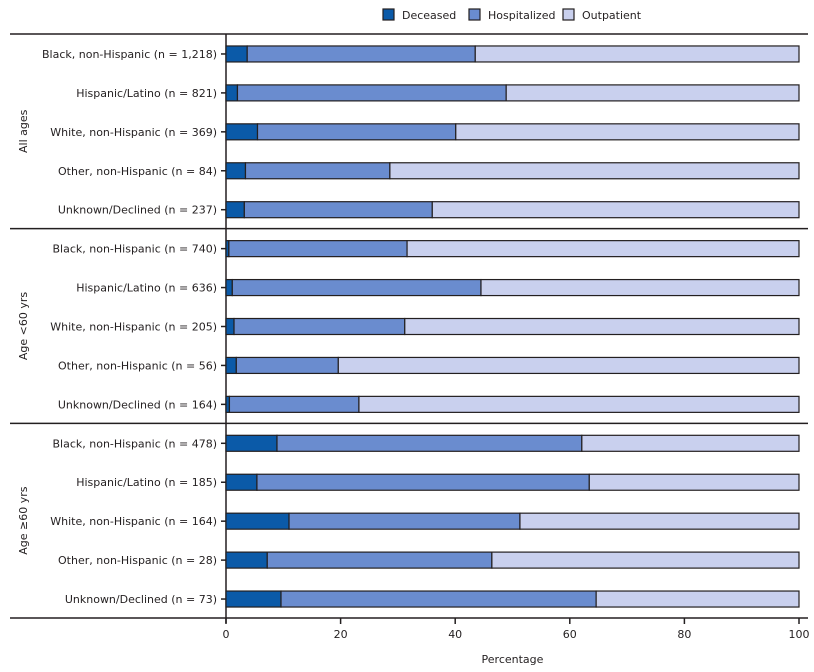  Describe the element at coordinates (684, 634) in the screenshot. I see `x-tick-label: 80` at that location.